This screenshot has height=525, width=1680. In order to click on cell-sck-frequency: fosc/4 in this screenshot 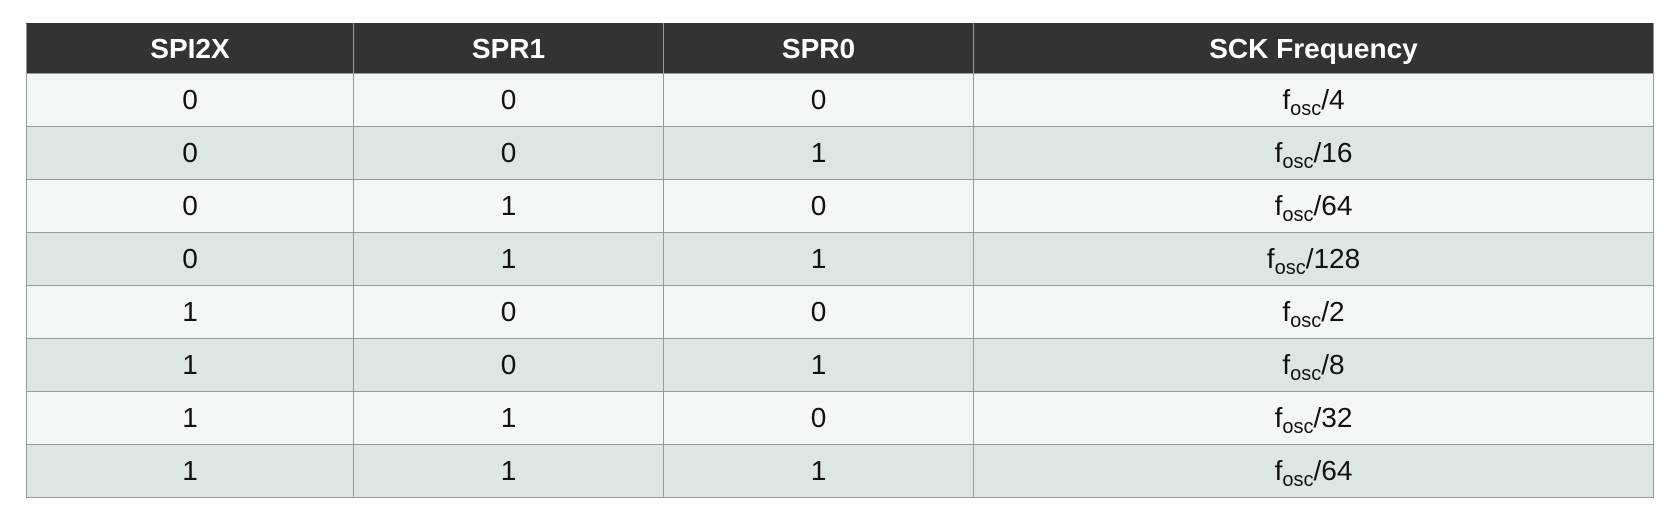, I will do `click(1313, 100)`.